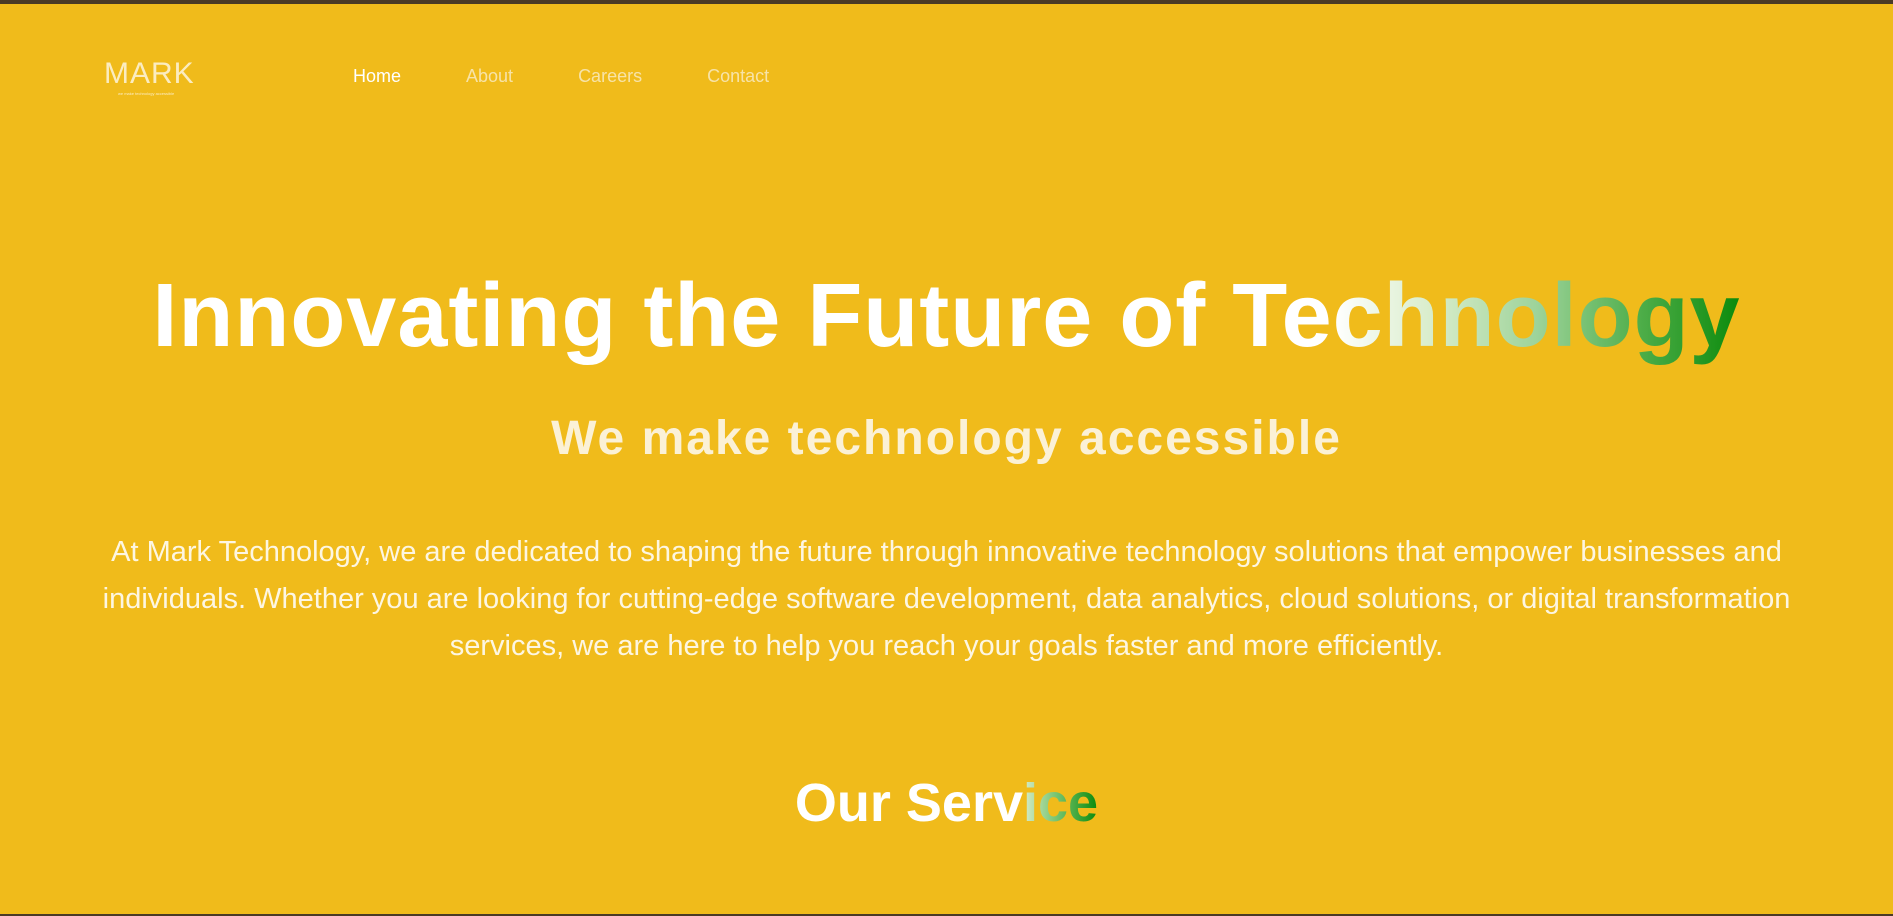 This screenshot has height=916, width=1893. What do you see at coordinates (149, 73) in the screenshot?
I see `logo-text: MARK` at bounding box center [149, 73].